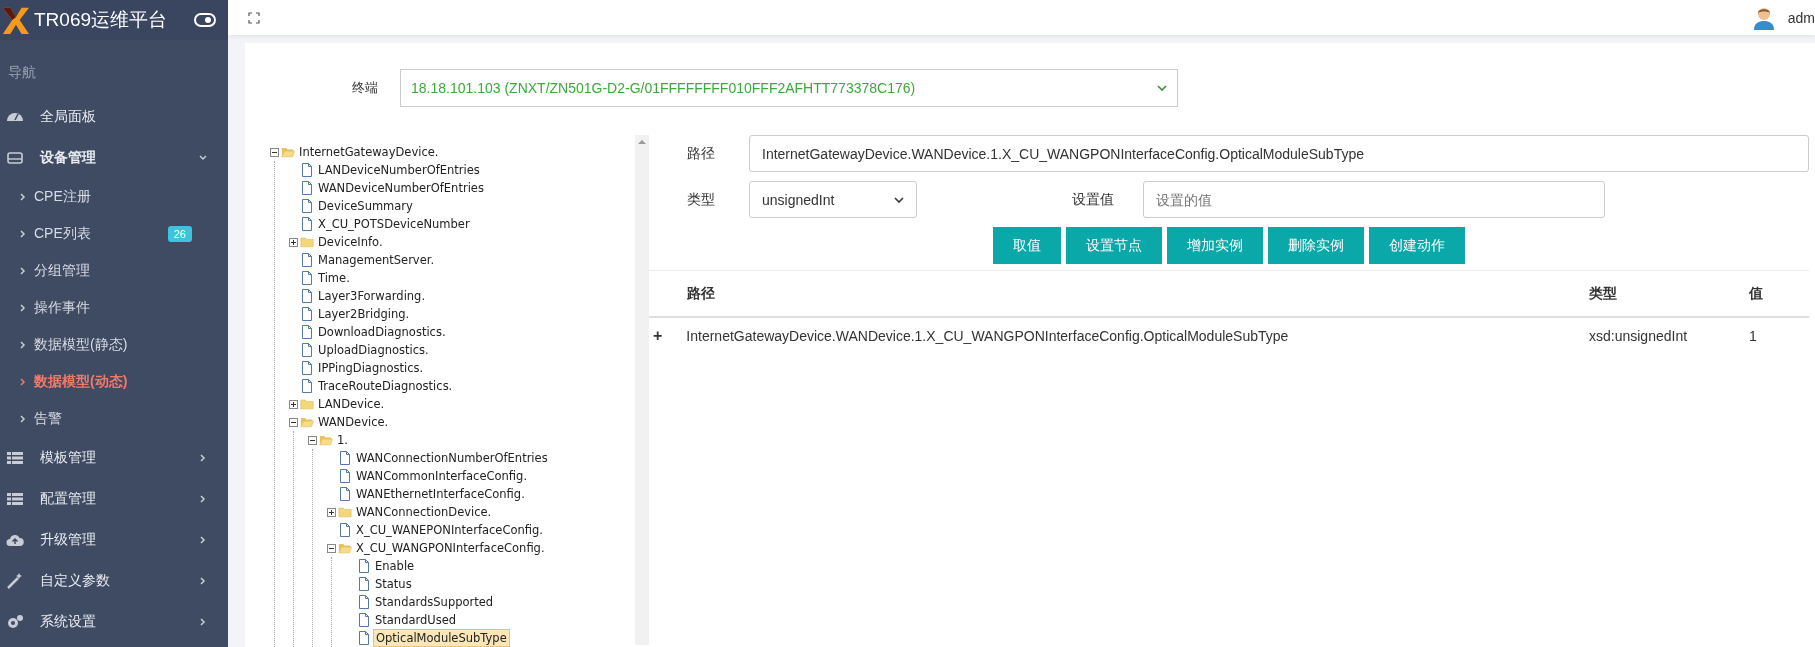 This screenshot has height=647, width=1815. What do you see at coordinates (416, 620) in the screenshot?
I see `tree-node: StandardUsed` at bounding box center [416, 620].